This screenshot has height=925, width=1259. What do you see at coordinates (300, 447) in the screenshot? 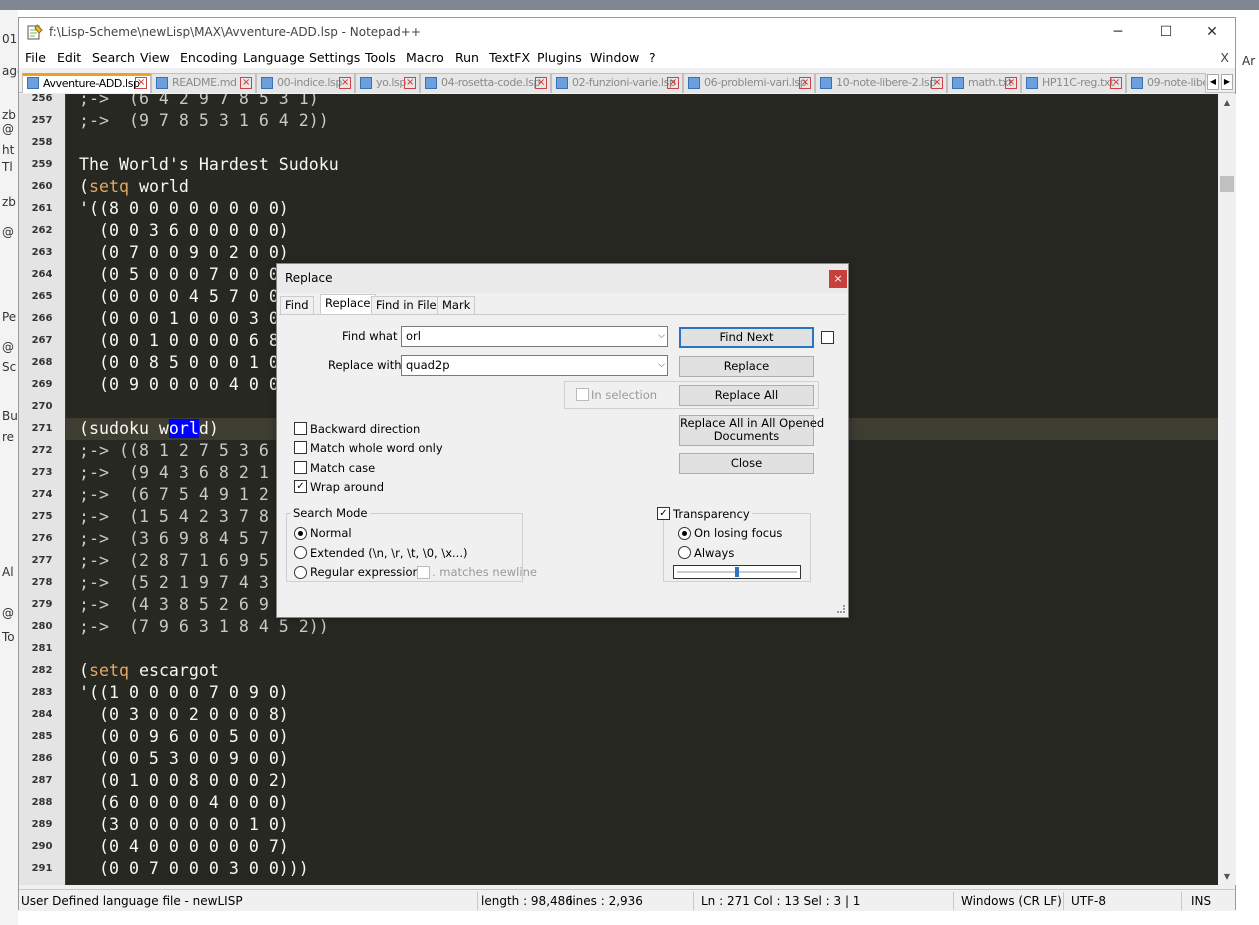
I see `match-whole-word-checkbox` at bounding box center [300, 447].